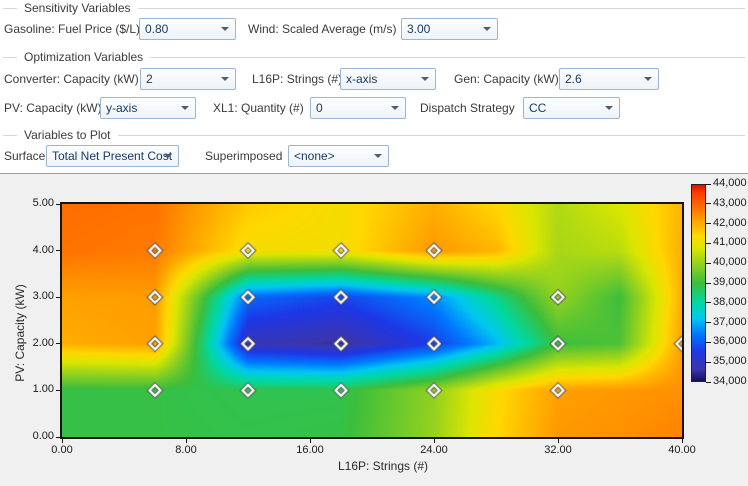 The height and width of the screenshot is (486, 748). What do you see at coordinates (122, 108) in the screenshot?
I see `pv-capacity-value: y-axis` at bounding box center [122, 108].